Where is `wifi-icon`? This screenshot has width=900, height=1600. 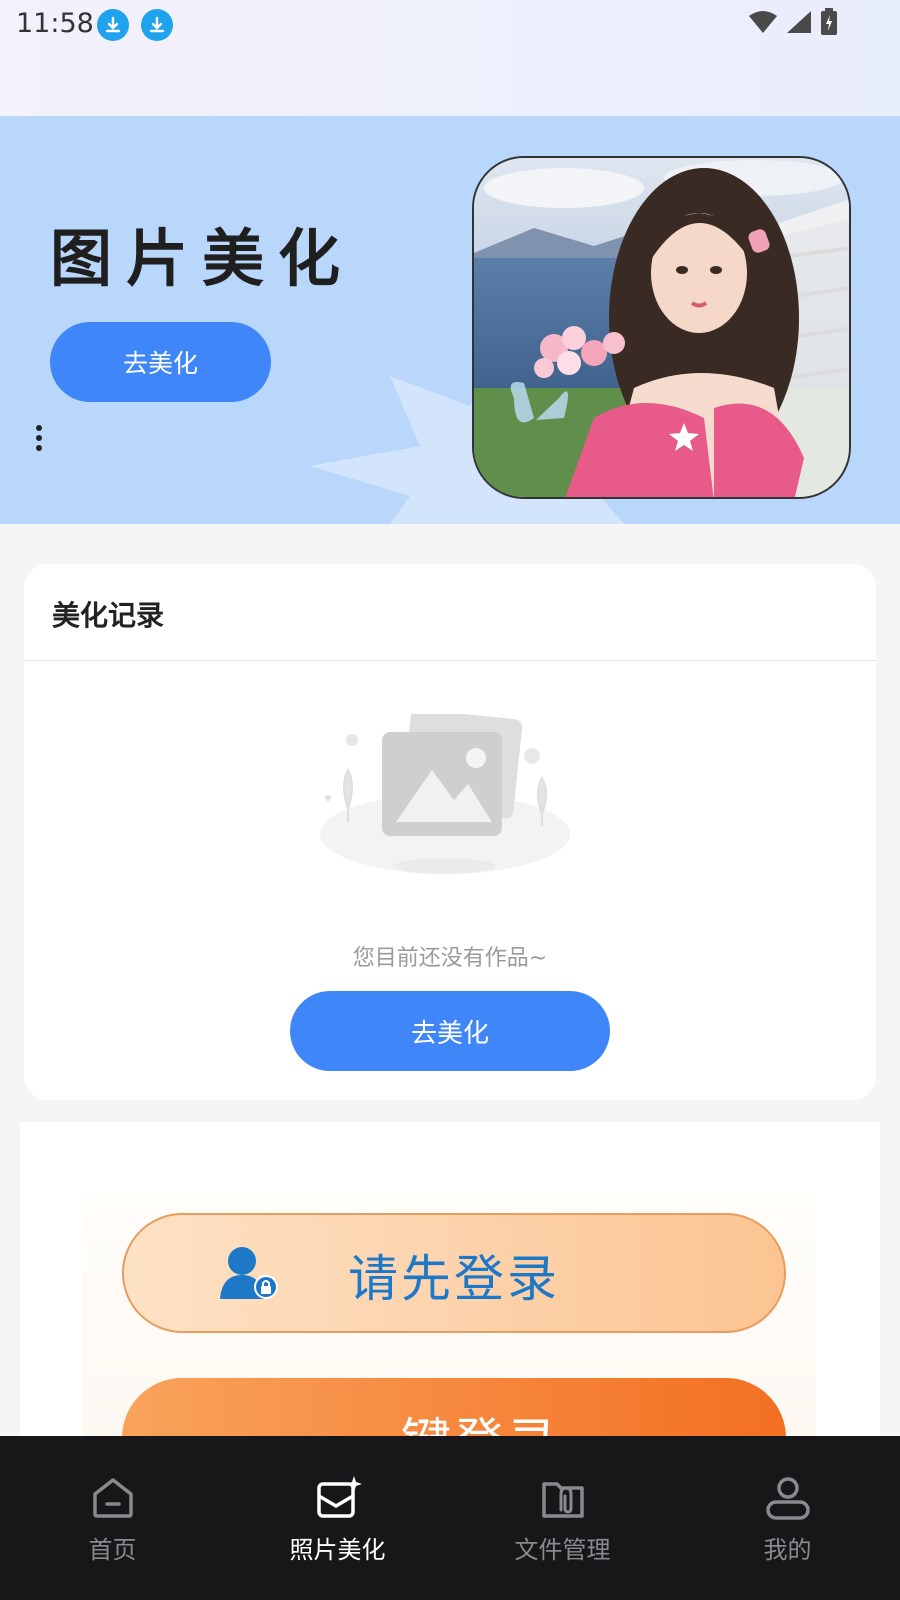
wifi-icon is located at coordinates (763, 24).